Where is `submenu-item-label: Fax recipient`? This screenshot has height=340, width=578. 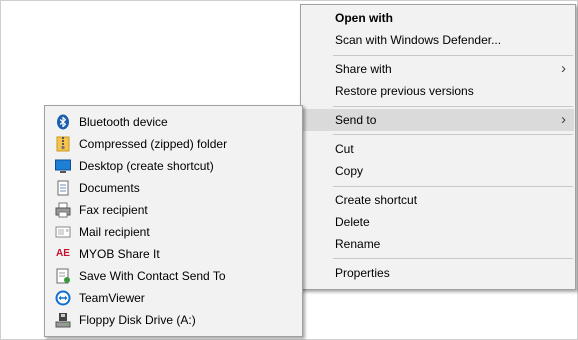 submenu-item-label: Fax recipient is located at coordinates (113, 210).